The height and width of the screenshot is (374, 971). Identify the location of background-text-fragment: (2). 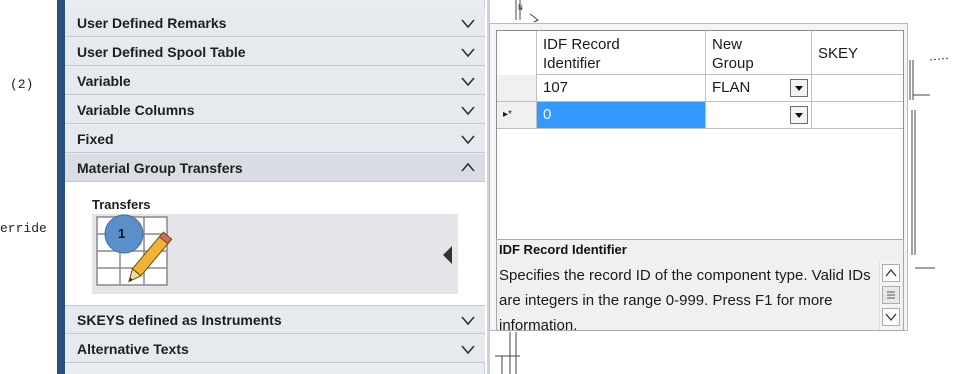
(22, 84).